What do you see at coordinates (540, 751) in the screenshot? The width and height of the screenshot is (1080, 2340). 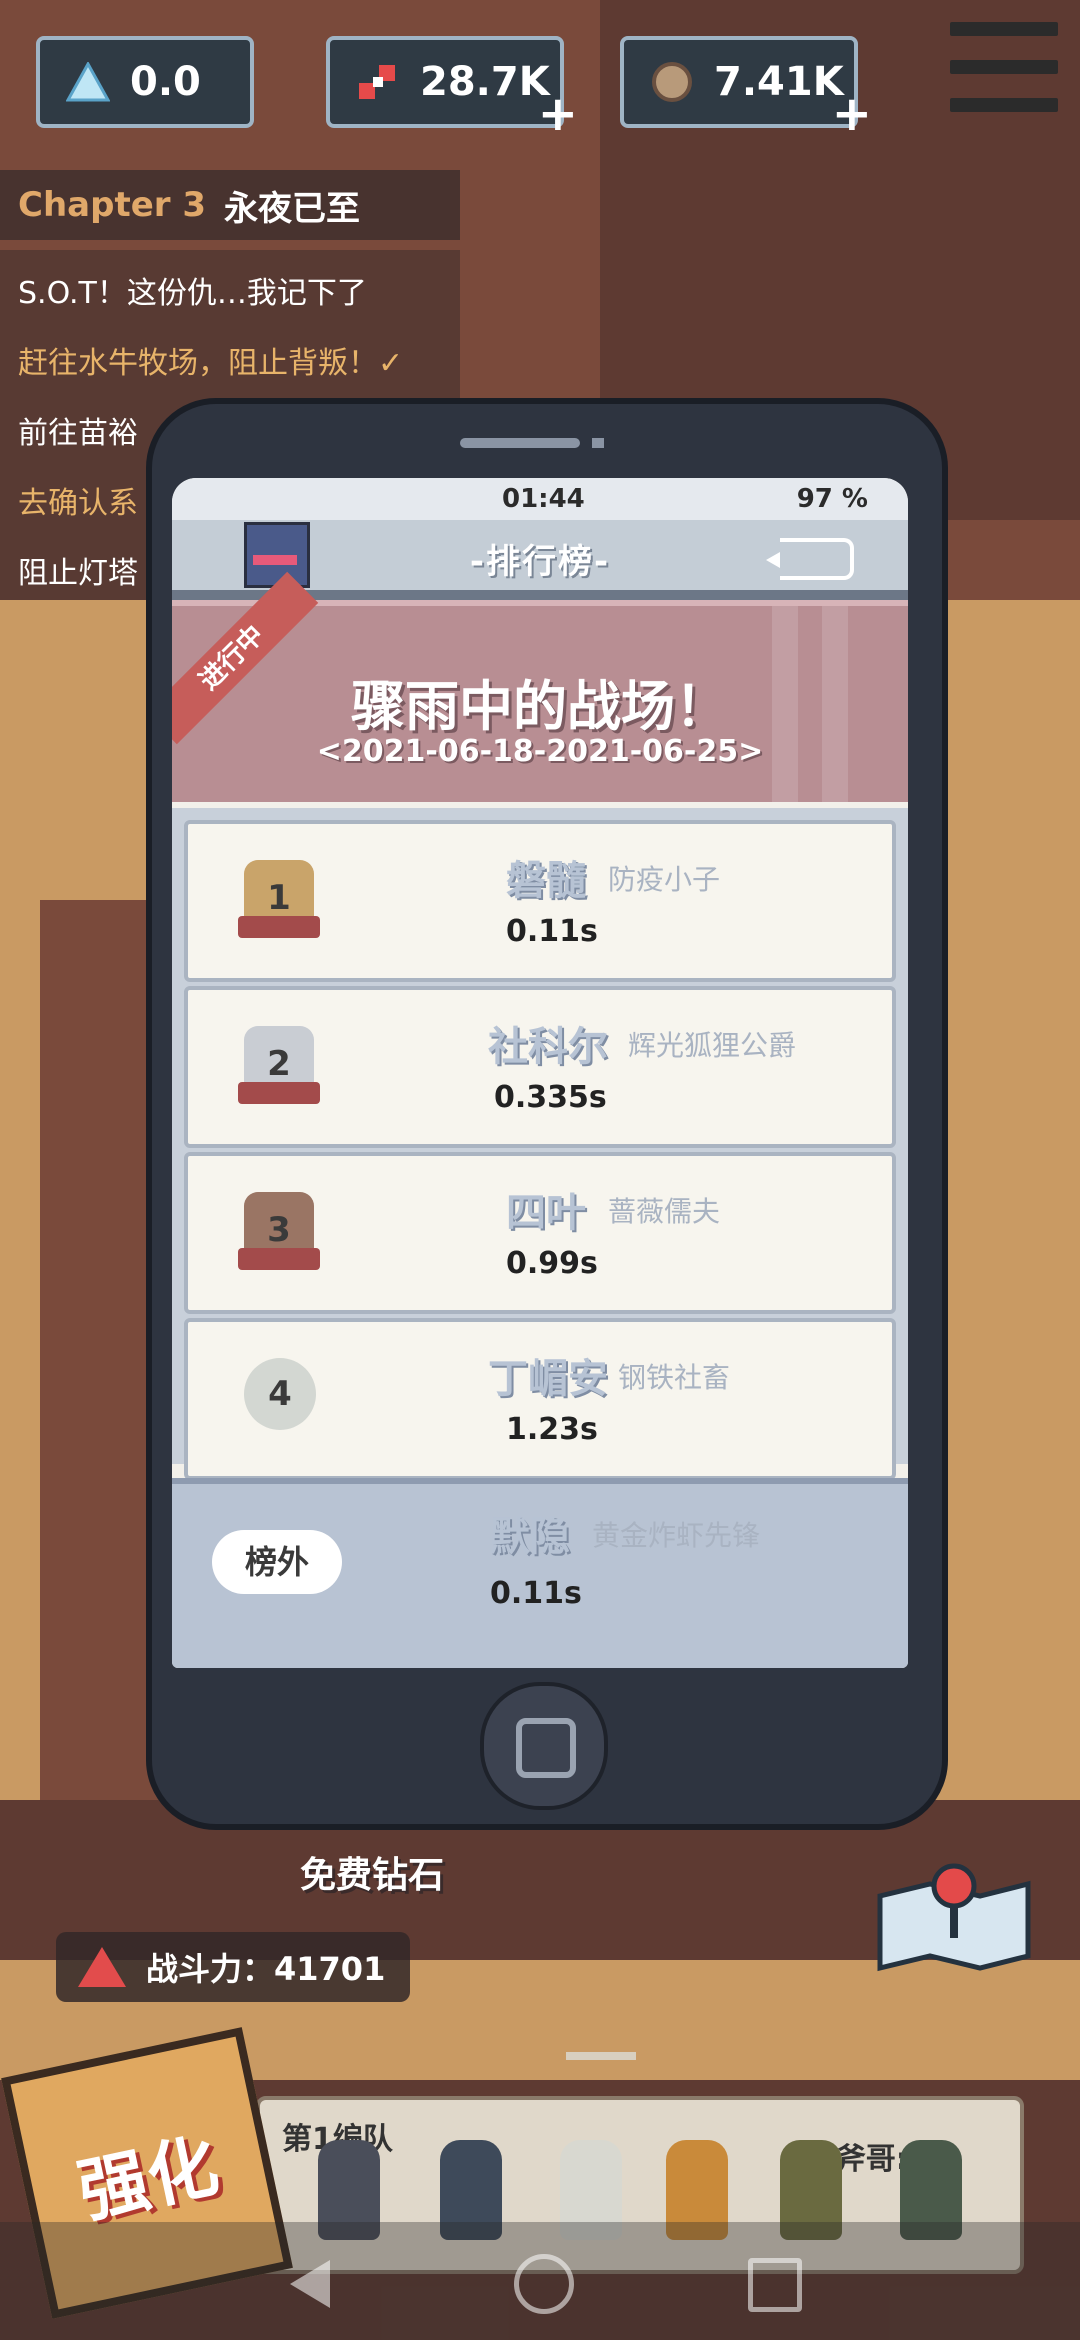 I see `event-dates: <2021-06-18-2021-06-25>` at bounding box center [540, 751].